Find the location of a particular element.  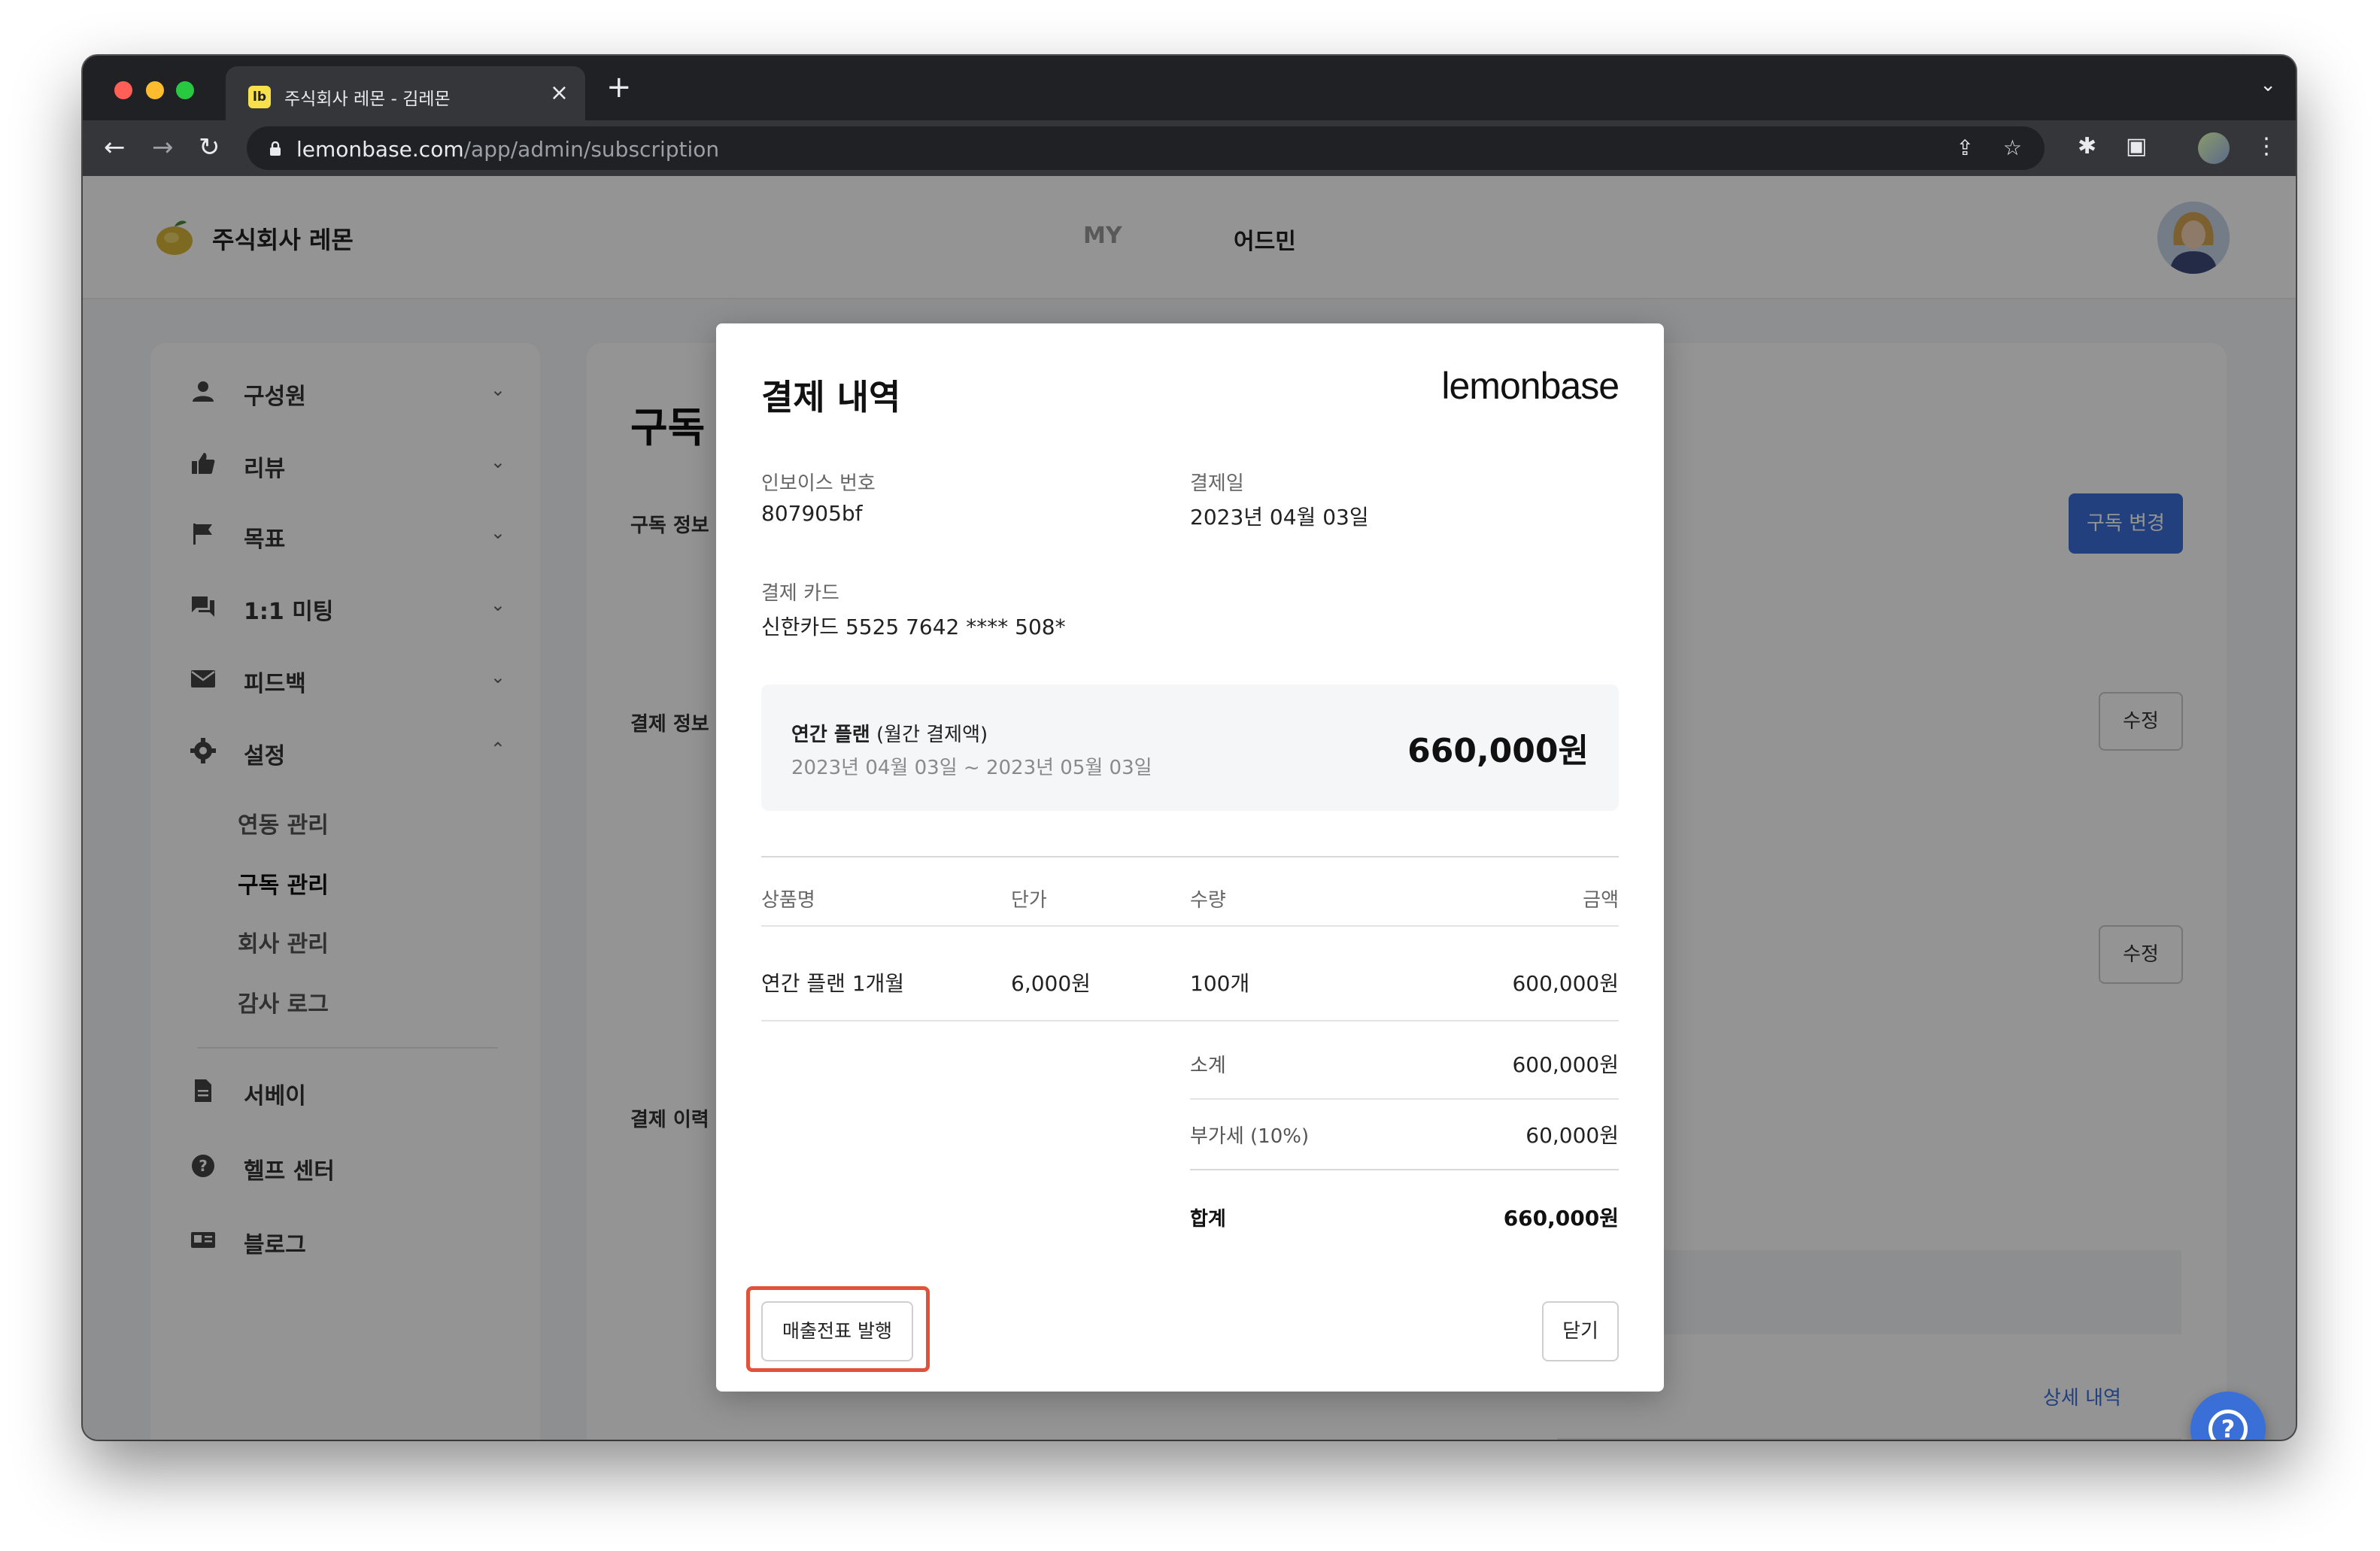

total-value: 660,000원 is located at coordinates (1561, 1219).